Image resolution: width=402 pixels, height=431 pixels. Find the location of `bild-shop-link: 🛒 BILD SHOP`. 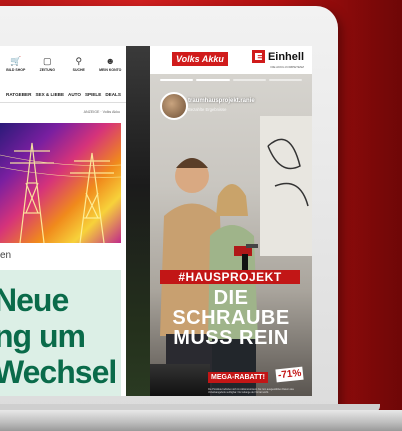

bild-shop-link: 🛒 BILD SHOP is located at coordinates (16, 64).